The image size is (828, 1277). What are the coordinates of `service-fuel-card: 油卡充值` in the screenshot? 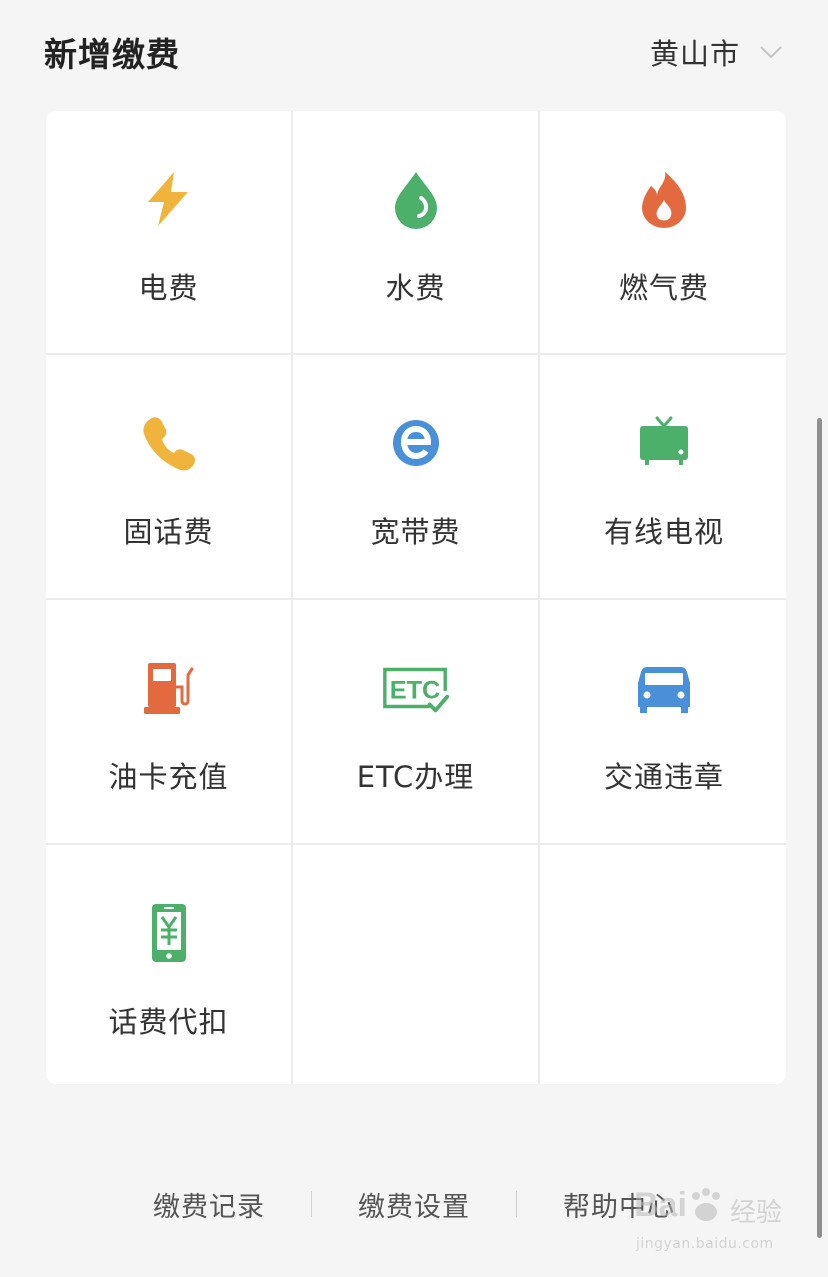 It's located at (168, 721).